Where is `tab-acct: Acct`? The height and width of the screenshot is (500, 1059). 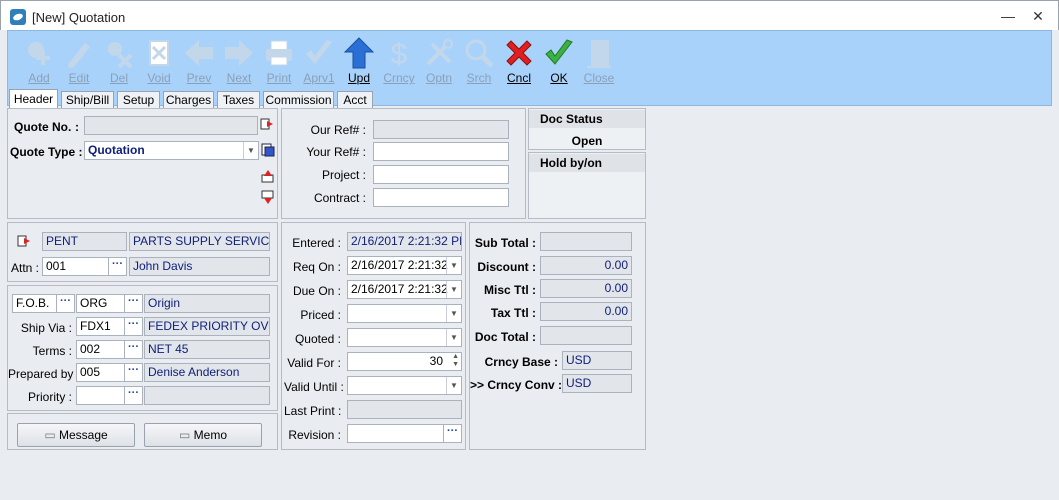 tab-acct: Acct is located at coordinates (355, 99).